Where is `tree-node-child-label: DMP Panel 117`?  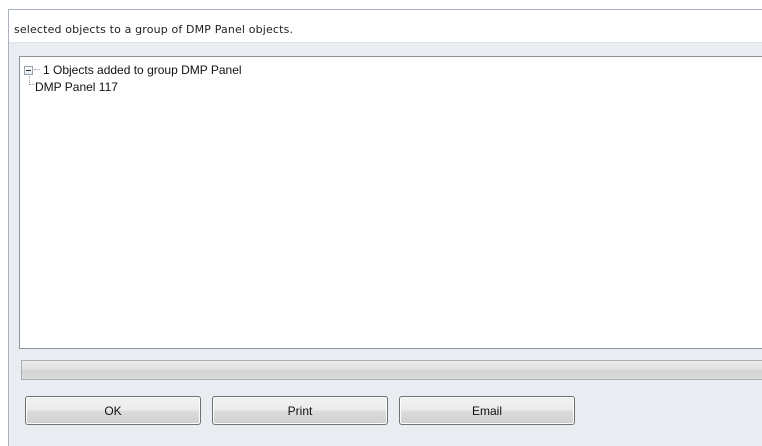
tree-node-child-label: DMP Panel 117 is located at coordinates (76, 87).